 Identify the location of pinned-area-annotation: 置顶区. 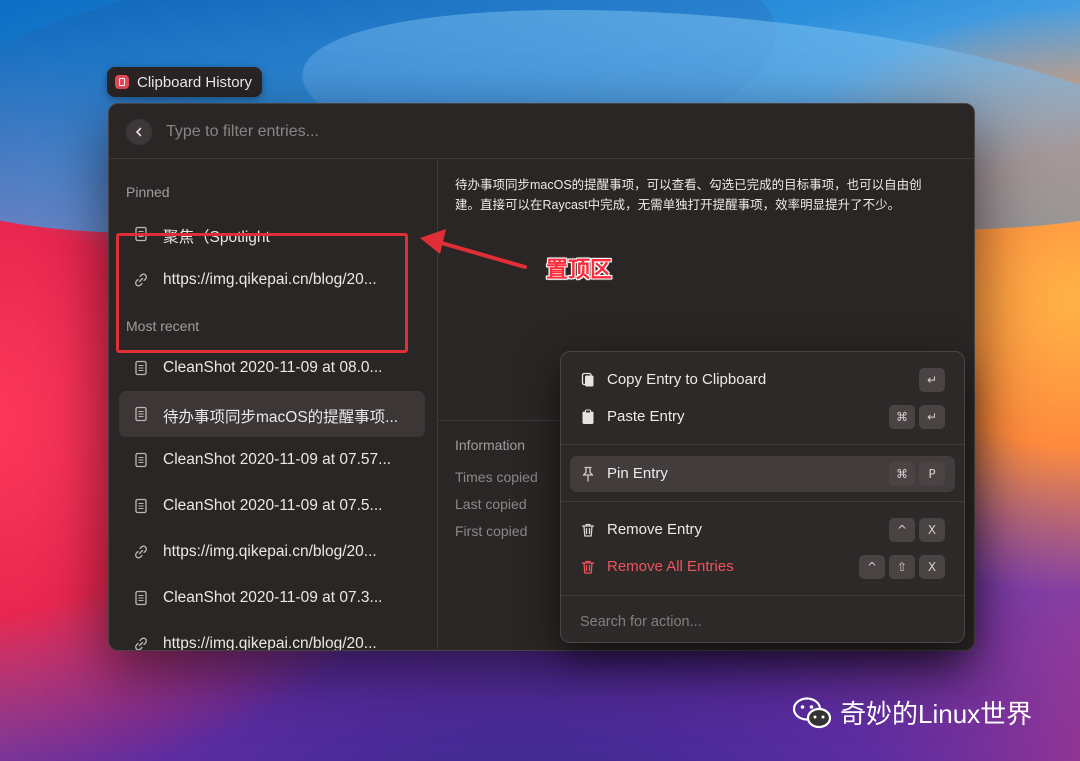
(579, 269).